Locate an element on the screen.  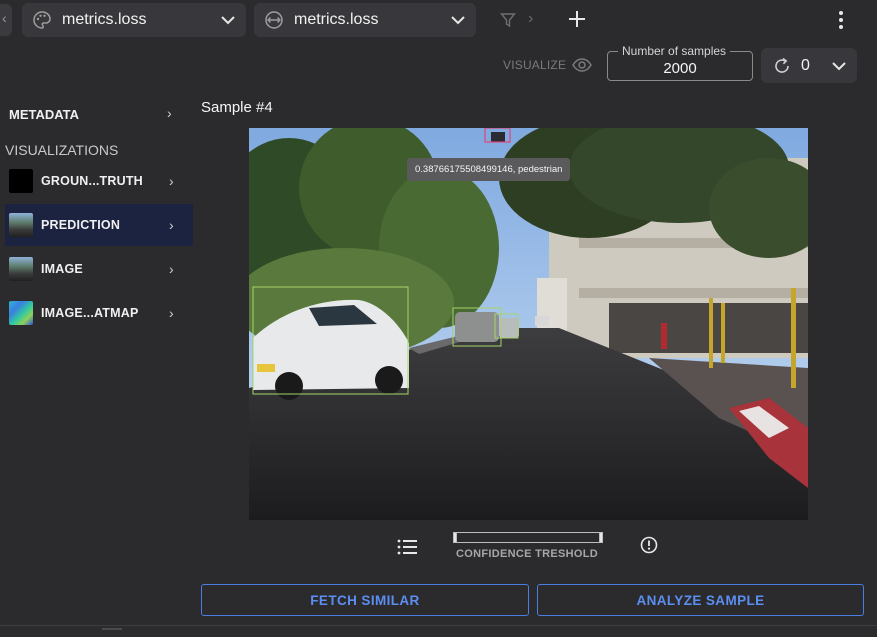
slider-handle-min is located at coordinates (455, 537).